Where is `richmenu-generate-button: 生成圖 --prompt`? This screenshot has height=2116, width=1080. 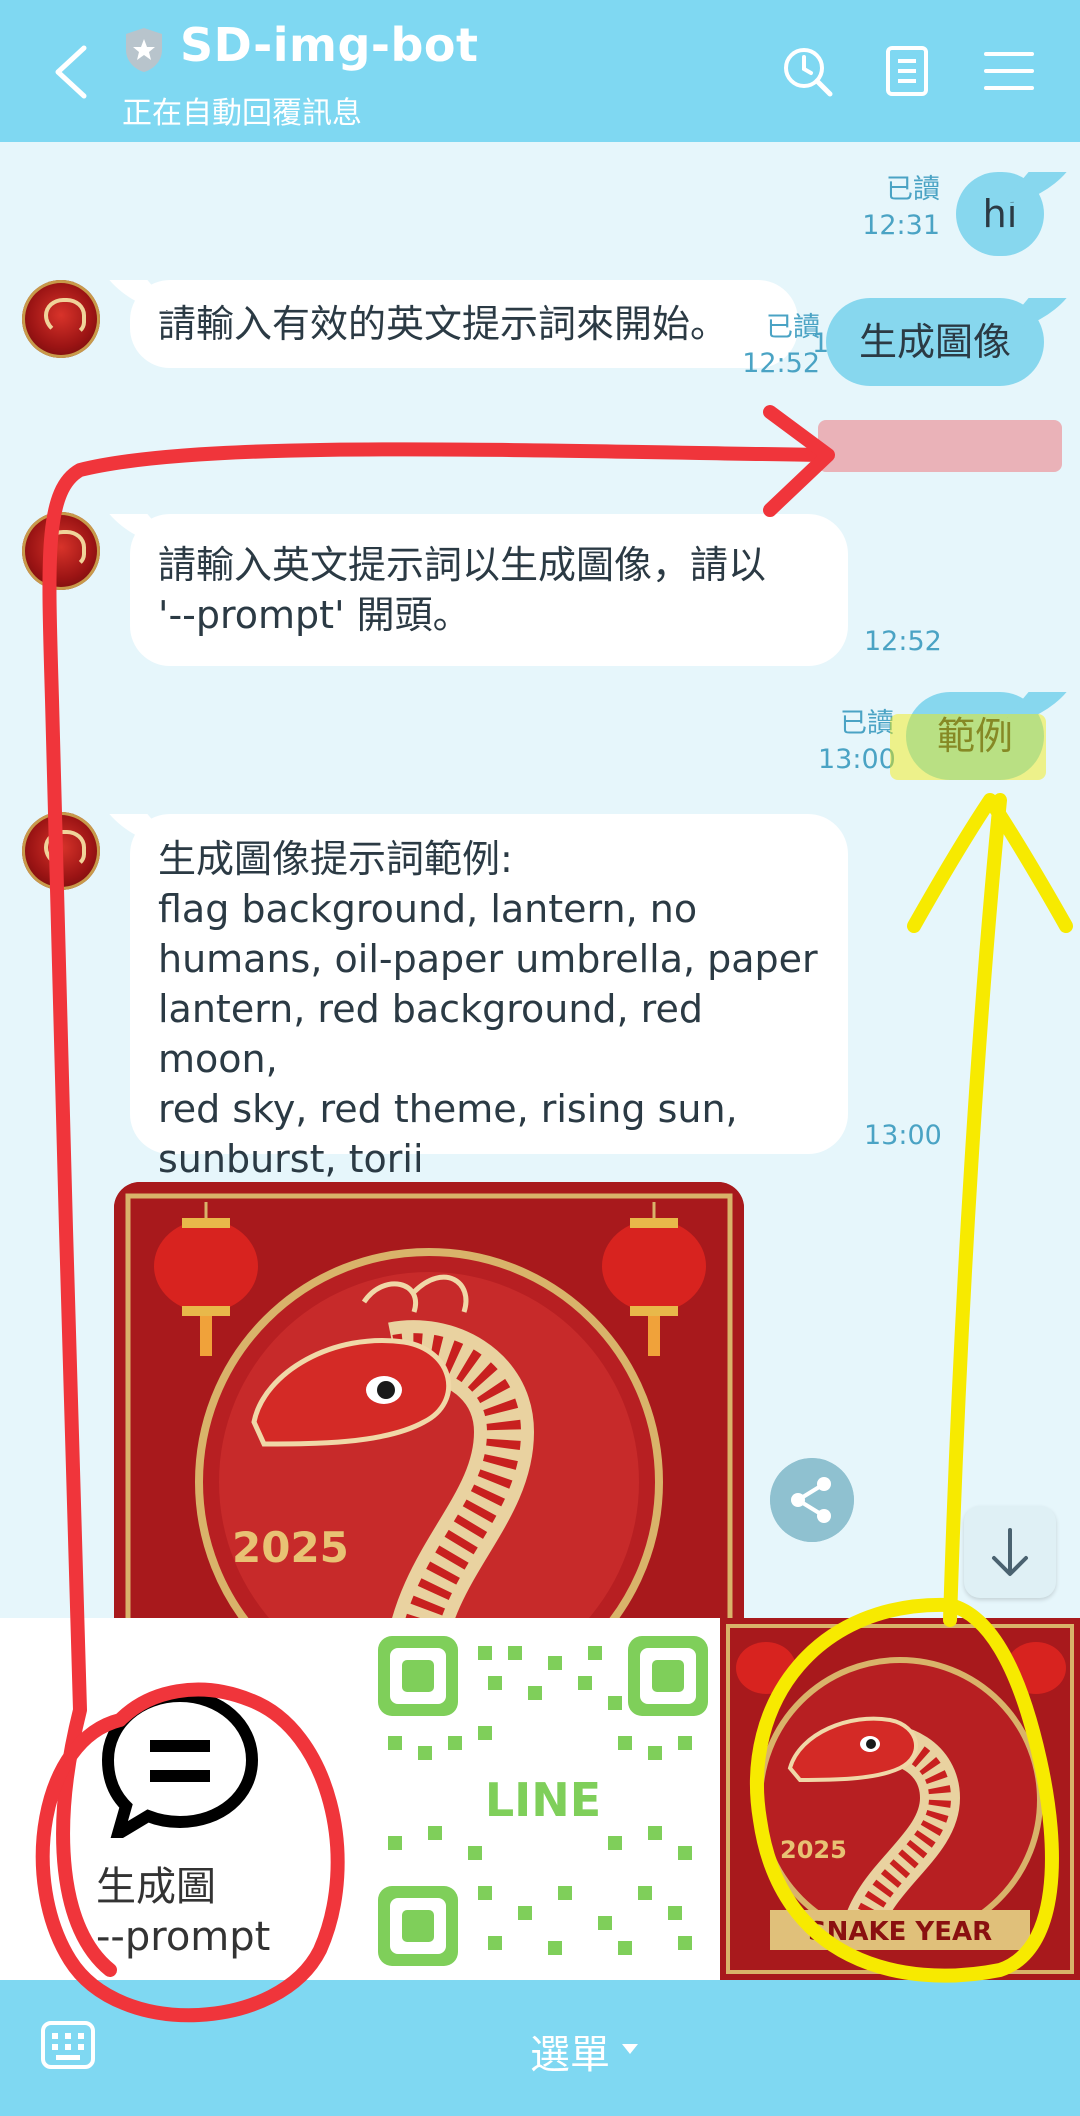 richmenu-generate-button: 生成圖 --prompt is located at coordinates (180, 1799).